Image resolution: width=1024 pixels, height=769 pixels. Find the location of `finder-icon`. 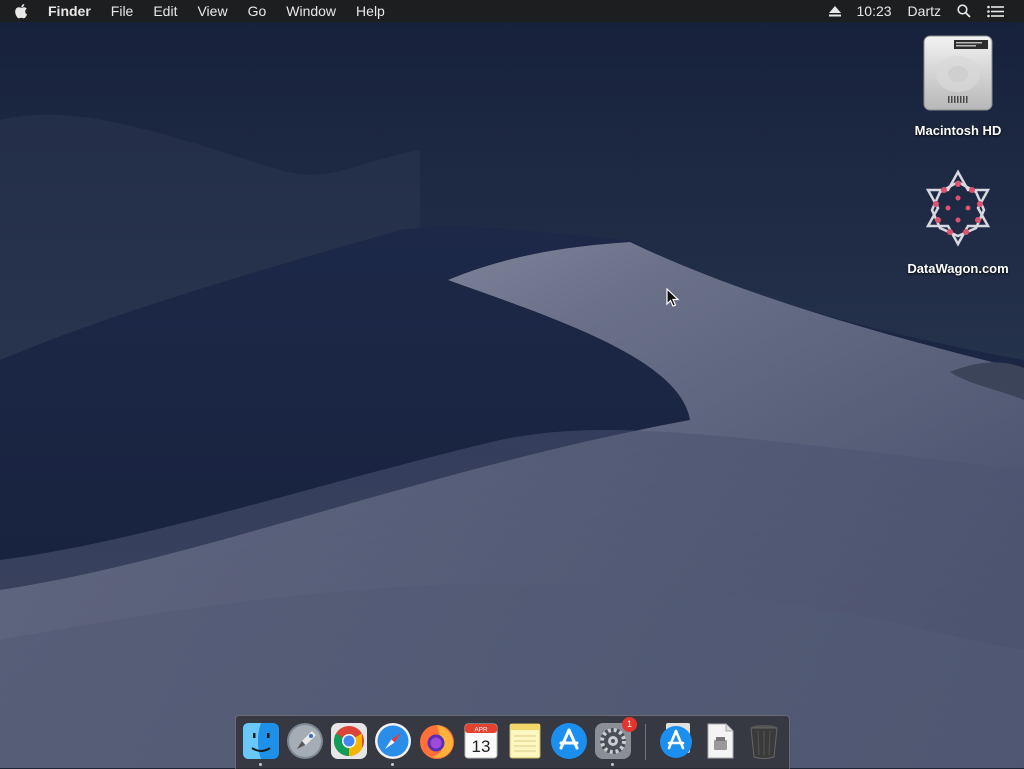

finder-icon is located at coordinates (261, 741).